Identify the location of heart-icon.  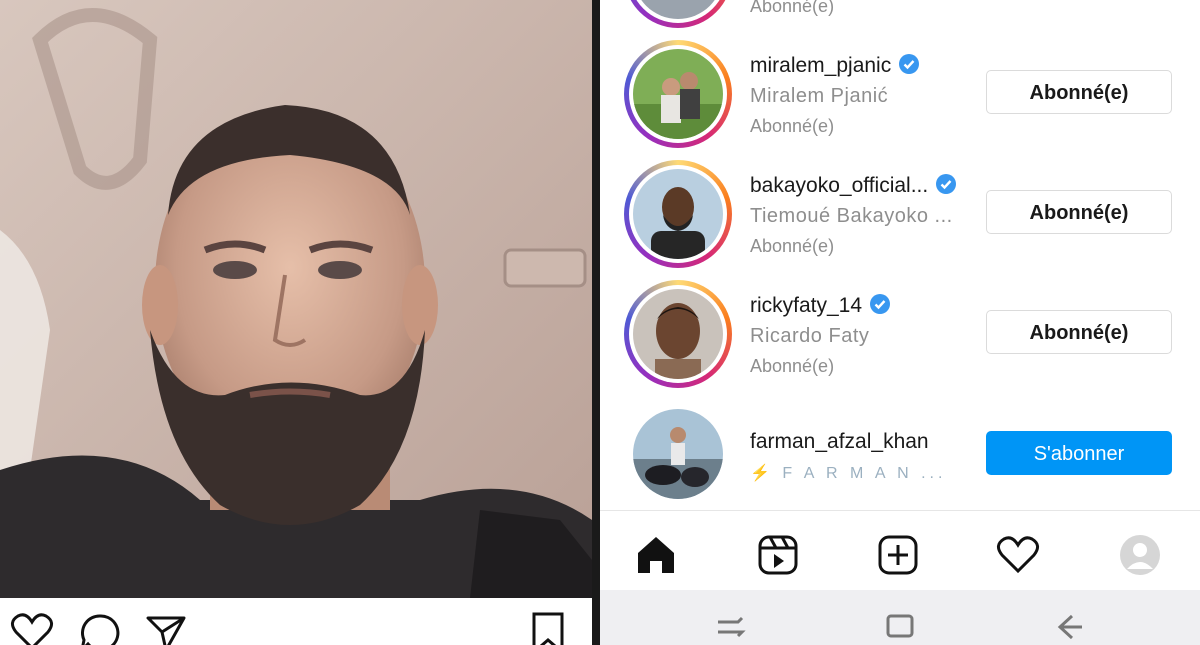
(32, 628).